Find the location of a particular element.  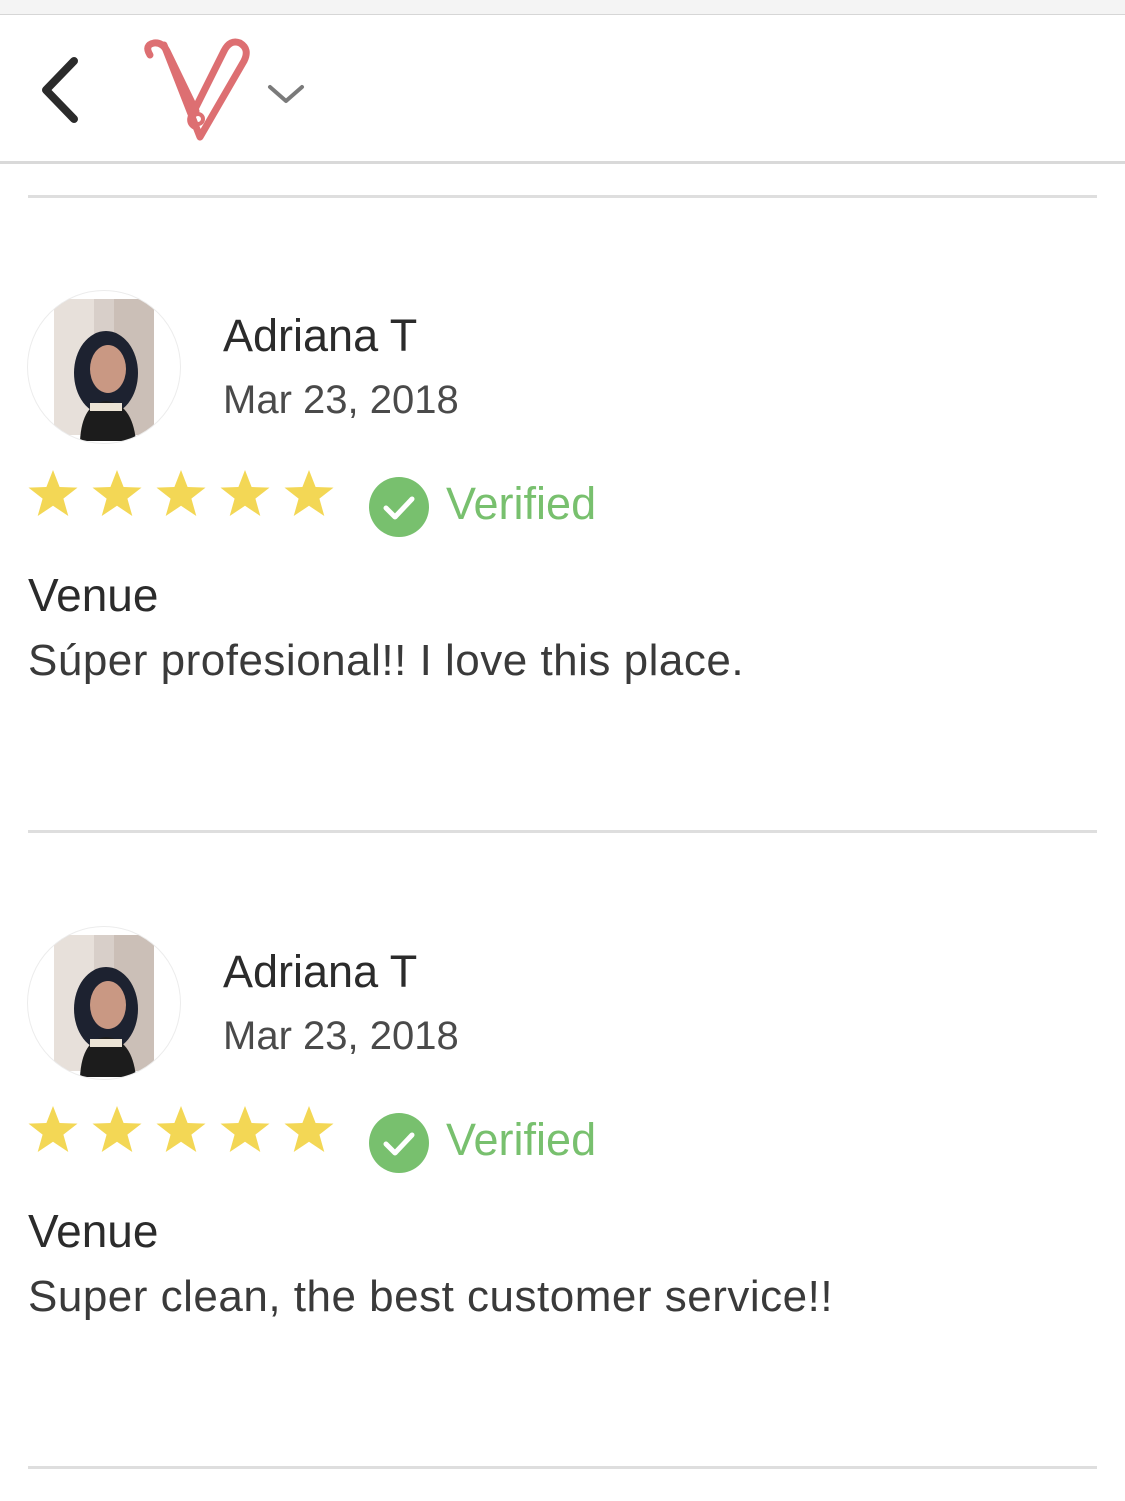

top-nav-bar is located at coordinates (562, 89).